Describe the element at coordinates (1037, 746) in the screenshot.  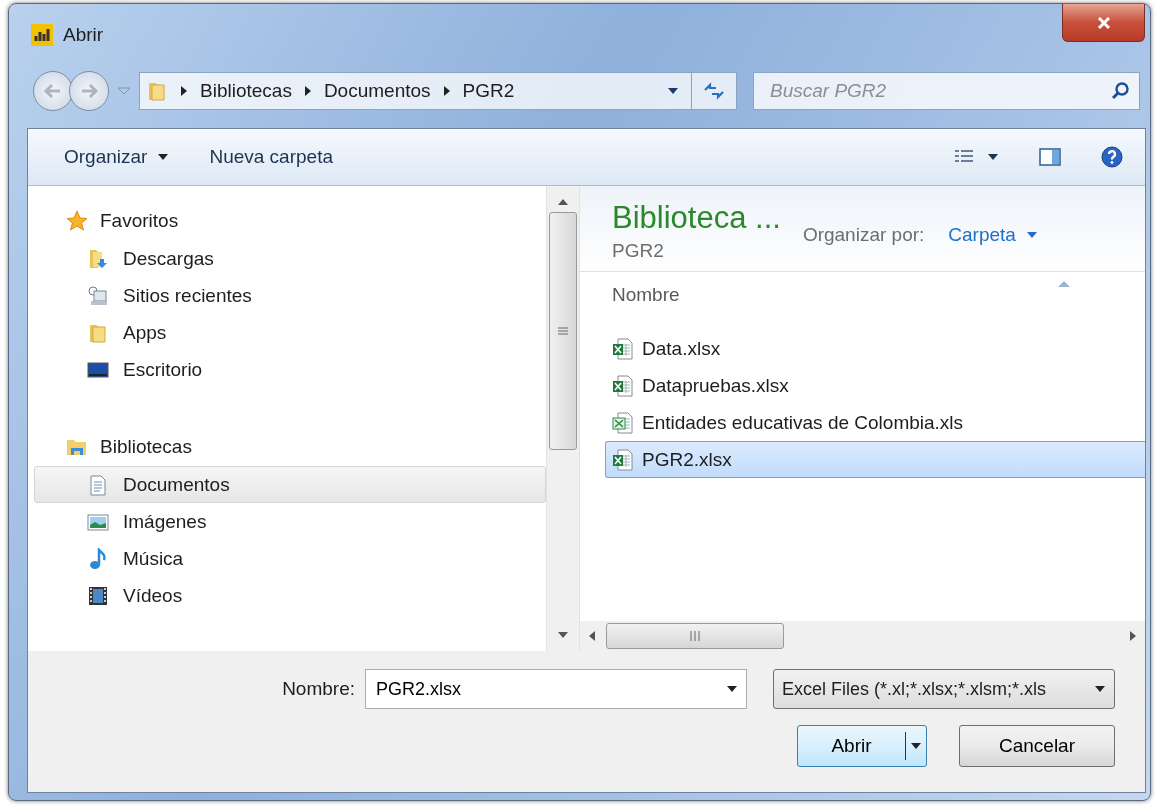
I see `cancel-button: Cancelar` at that location.